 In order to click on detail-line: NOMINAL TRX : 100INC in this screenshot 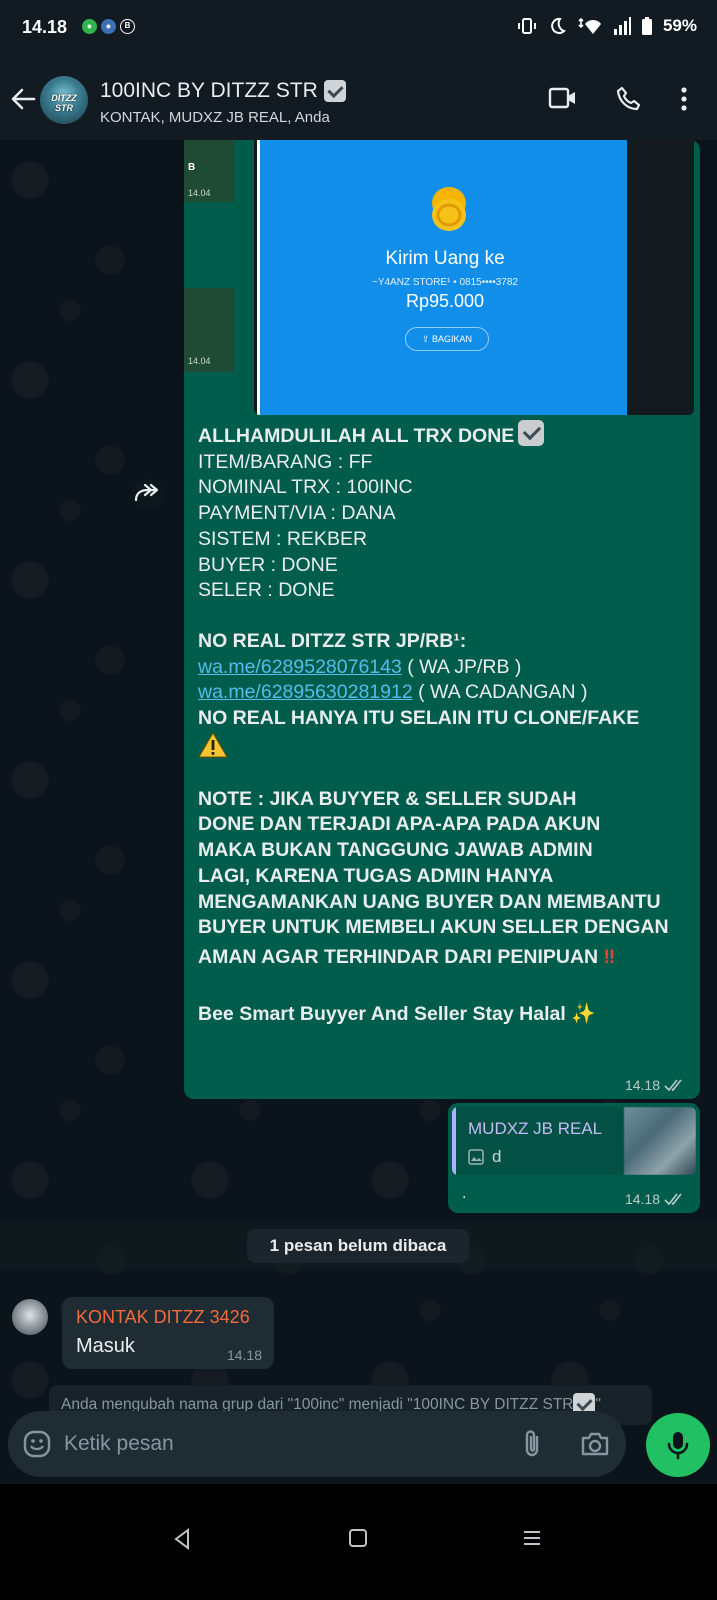, I will do `click(305, 487)`.